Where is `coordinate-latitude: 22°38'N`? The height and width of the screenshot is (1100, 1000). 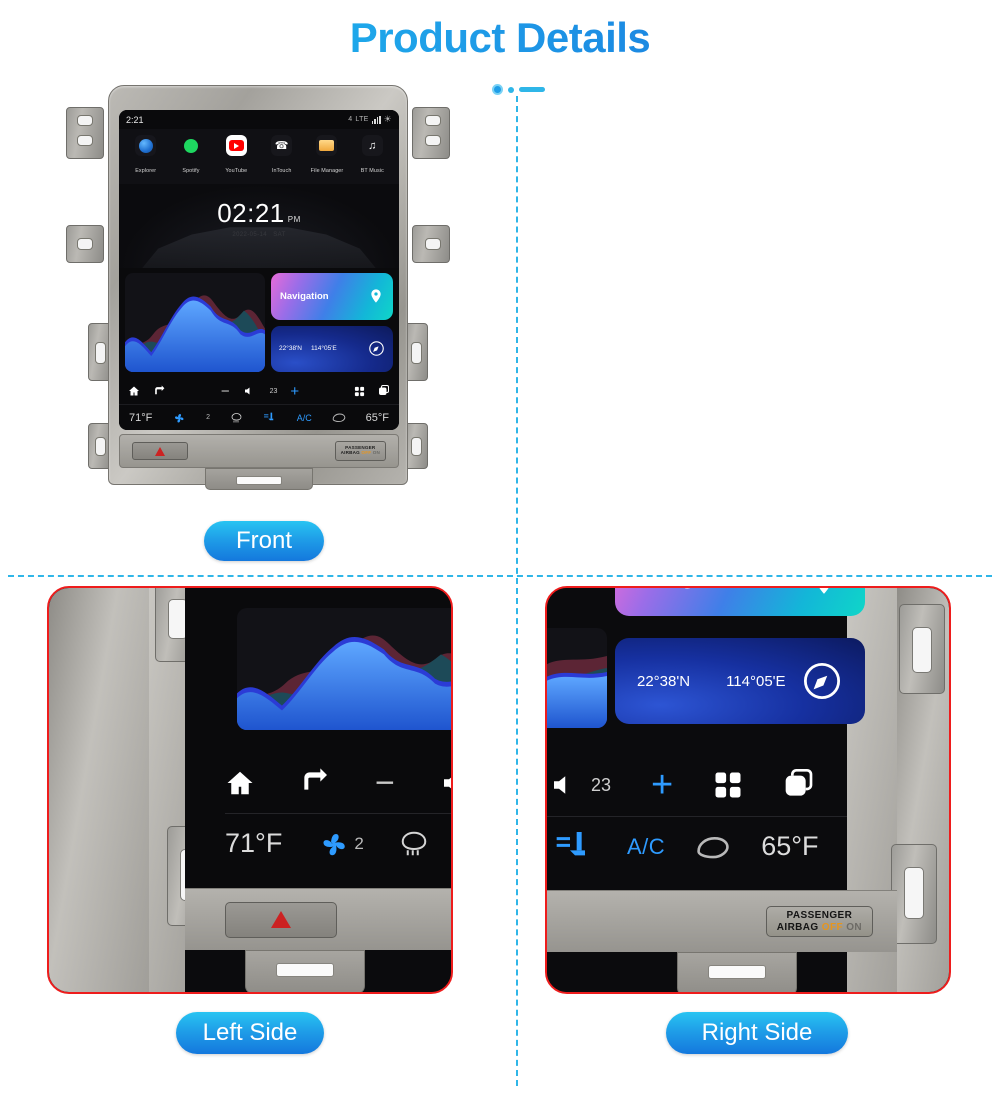
coordinate-latitude: 22°38'N is located at coordinates (290, 349).